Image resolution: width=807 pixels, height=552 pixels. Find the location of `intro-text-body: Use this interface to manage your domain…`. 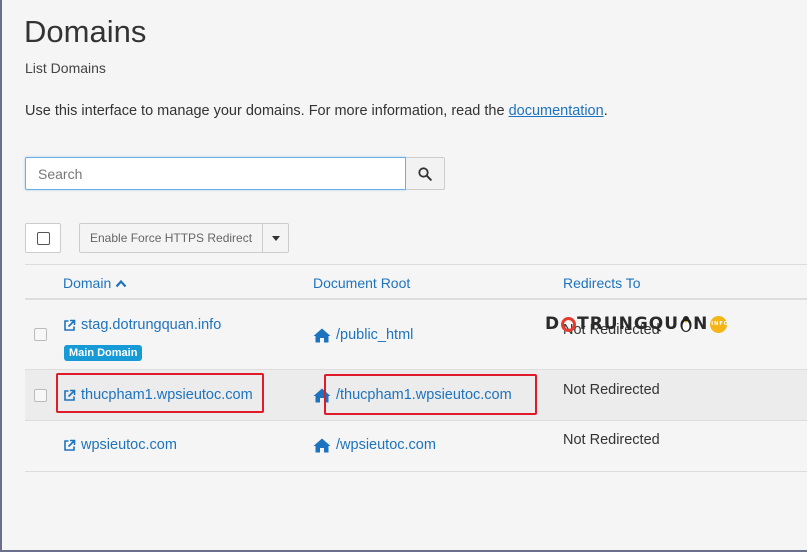

intro-text-body: Use this interface to manage your domain… is located at coordinates (267, 111).